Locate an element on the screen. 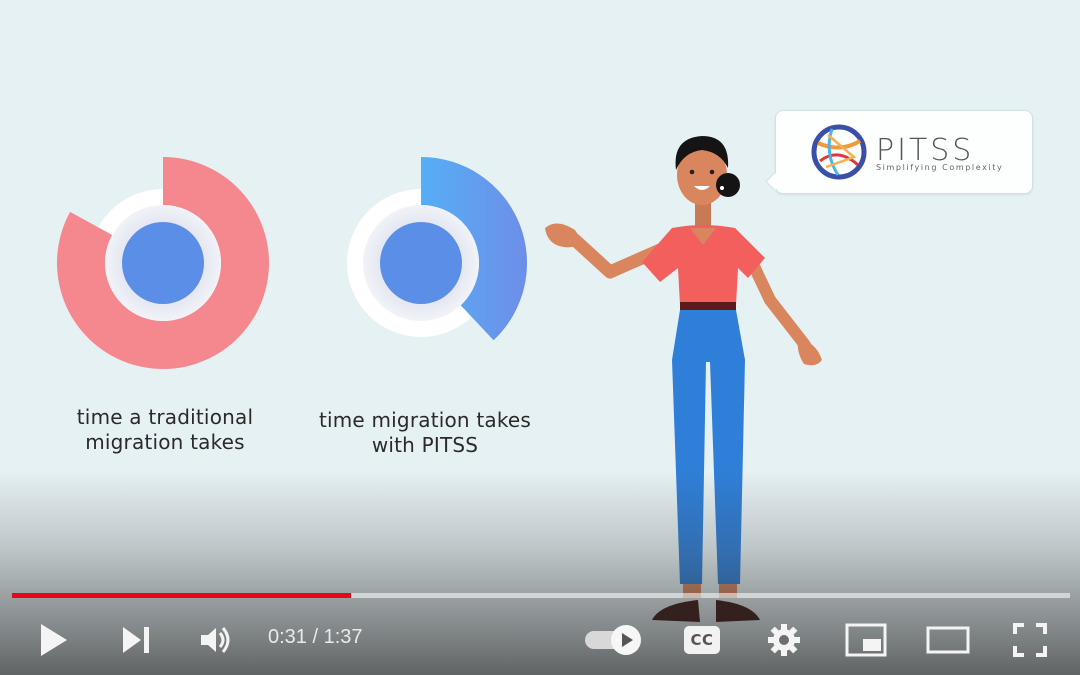  captions-button: CC is located at coordinates (702, 640).